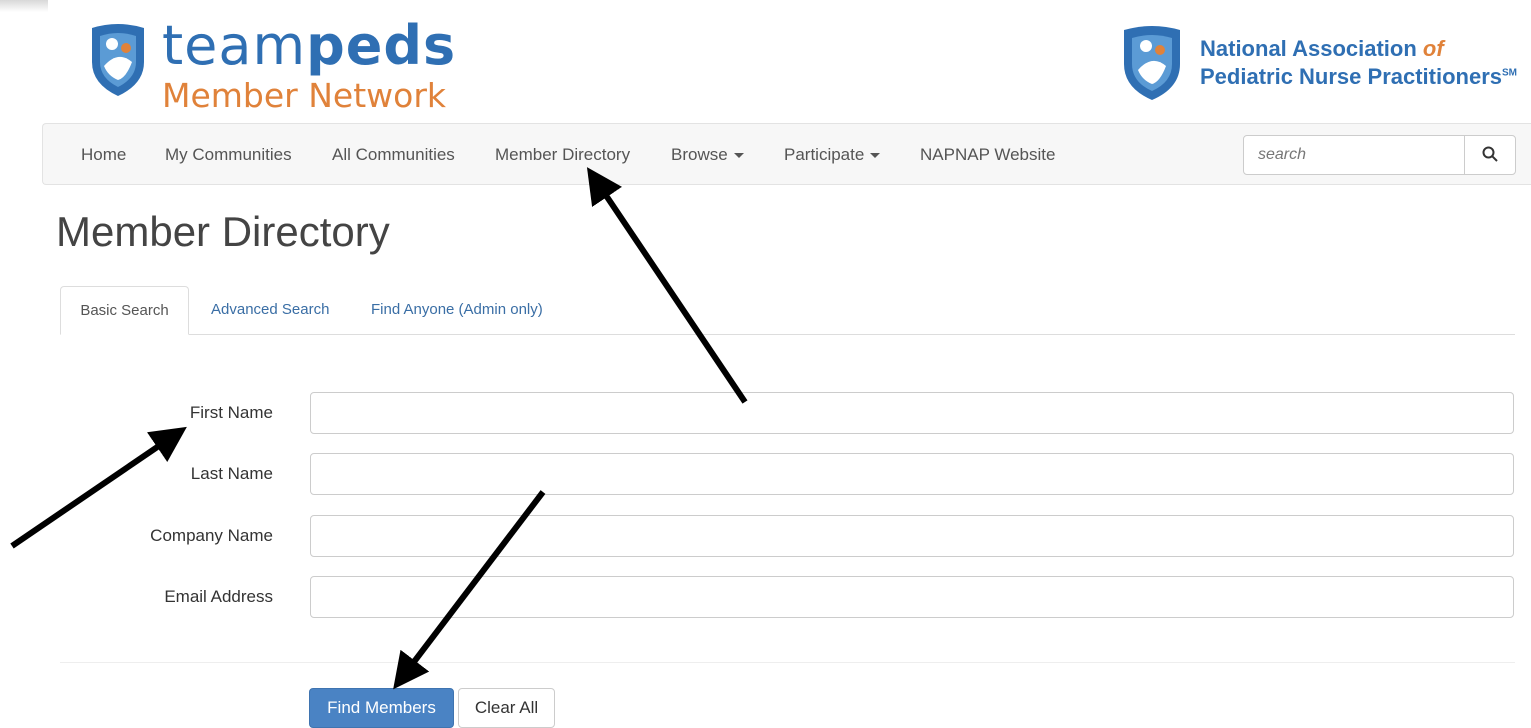  Describe the element at coordinates (218, 596) in the screenshot. I see `email-address-label: Email Address` at that location.